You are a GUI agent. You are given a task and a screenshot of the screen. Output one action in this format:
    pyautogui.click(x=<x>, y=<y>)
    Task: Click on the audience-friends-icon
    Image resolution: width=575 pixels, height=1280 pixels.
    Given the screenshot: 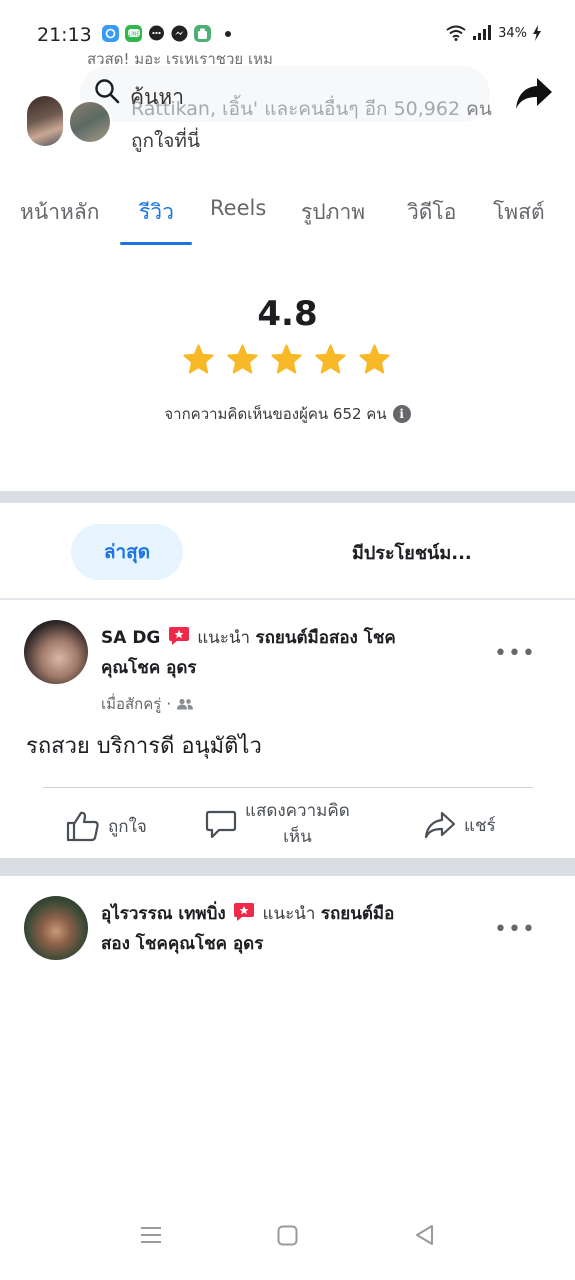 What is the action you would take?
    pyautogui.click(x=185, y=704)
    